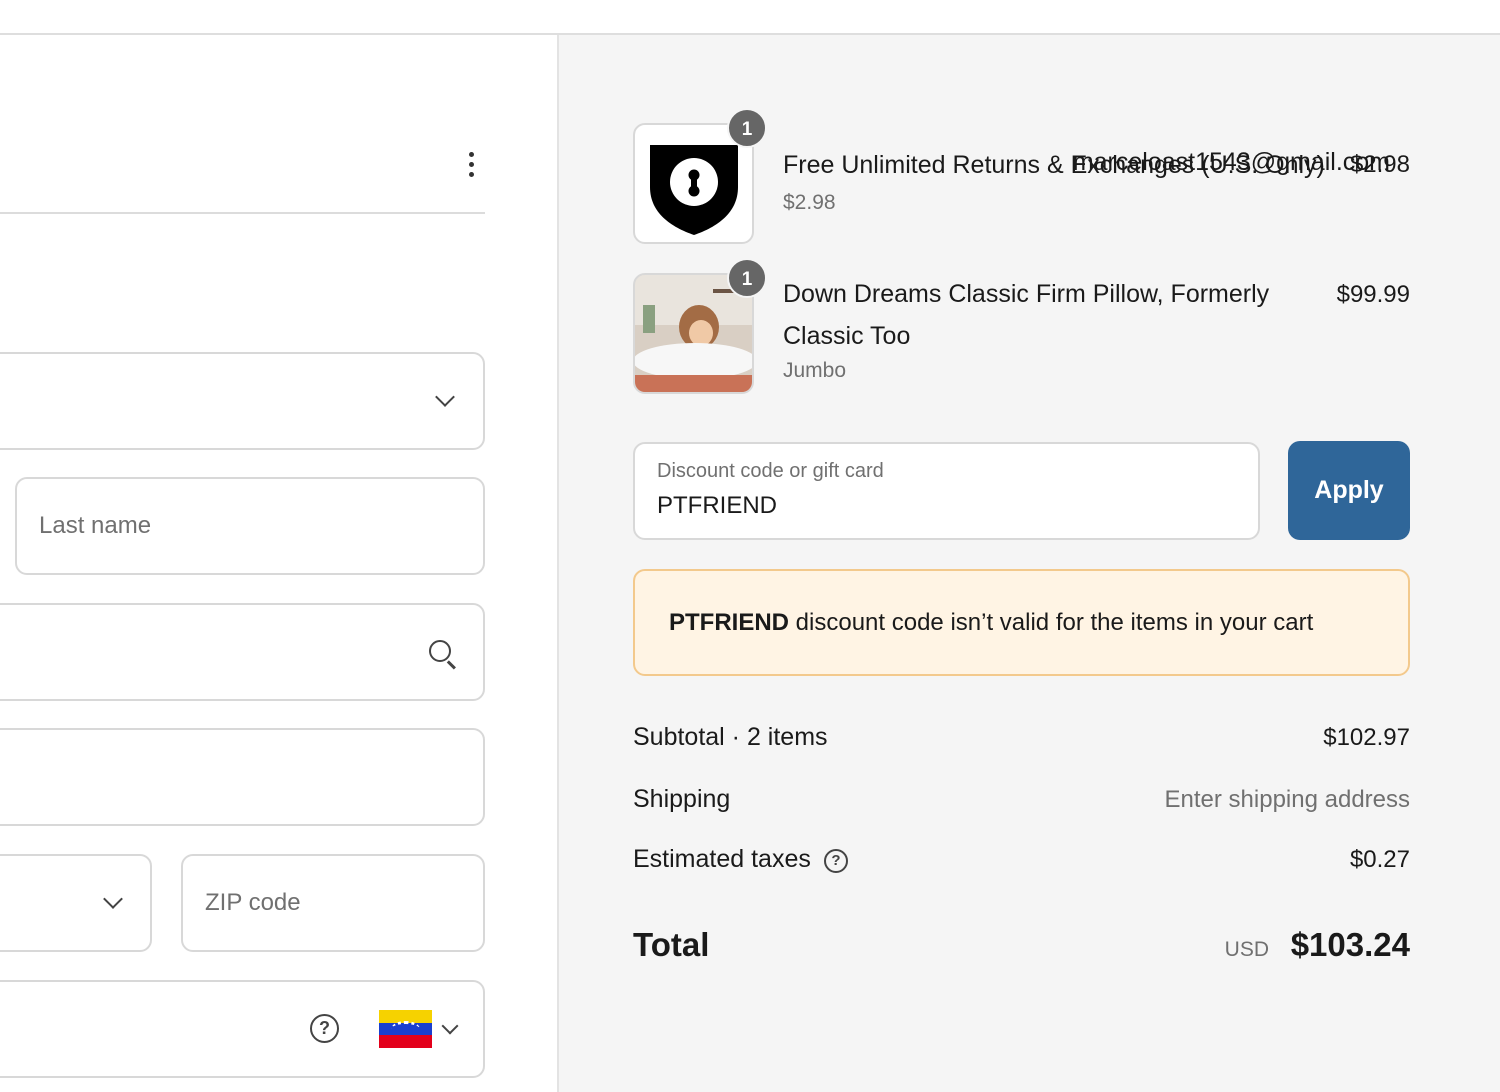  I want to click on apply-discount-button: Apply, so click(1349, 490).